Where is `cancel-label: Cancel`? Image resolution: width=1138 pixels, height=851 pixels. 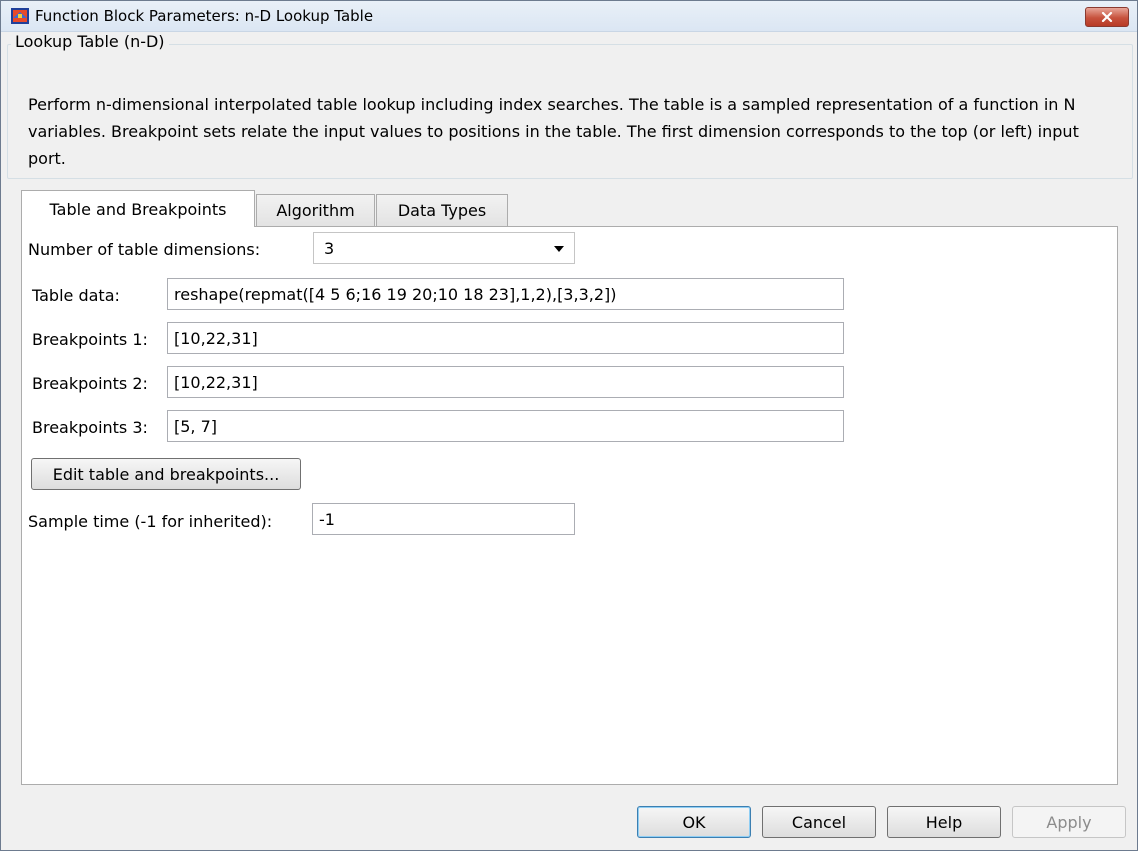
cancel-label: Cancel is located at coordinates (819, 822).